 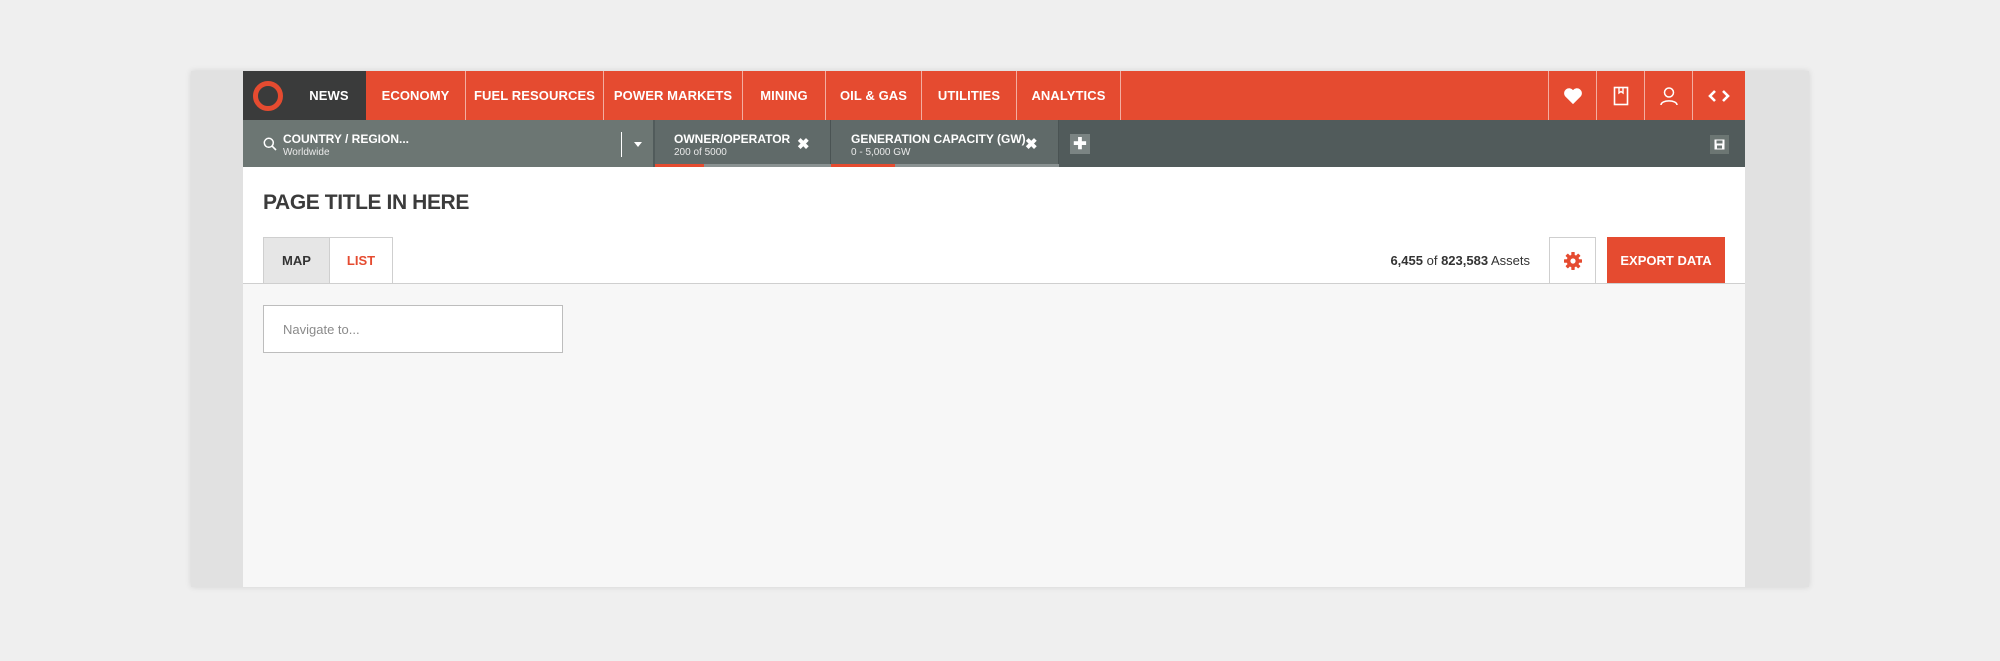 I want to click on country-filter: Country / Region... Worldwide, so click(x=448, y=143).